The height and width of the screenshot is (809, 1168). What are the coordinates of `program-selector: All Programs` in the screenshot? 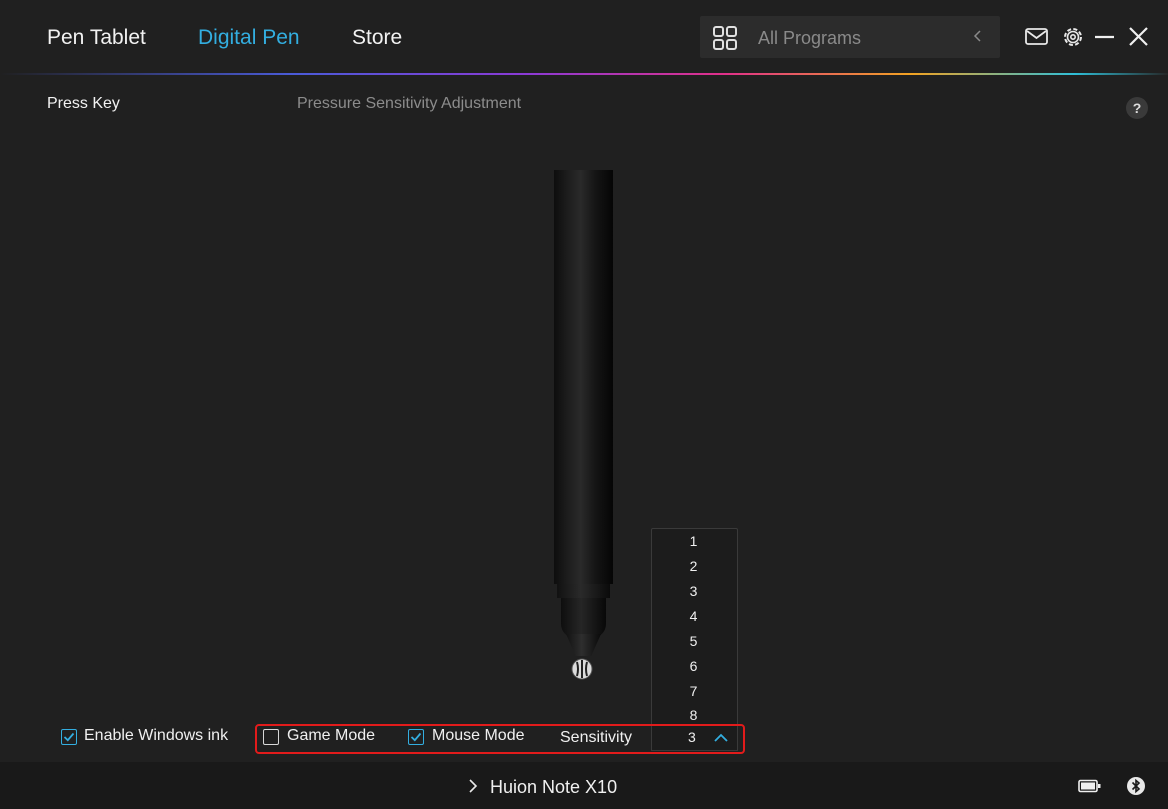 It's located at (850, 37).